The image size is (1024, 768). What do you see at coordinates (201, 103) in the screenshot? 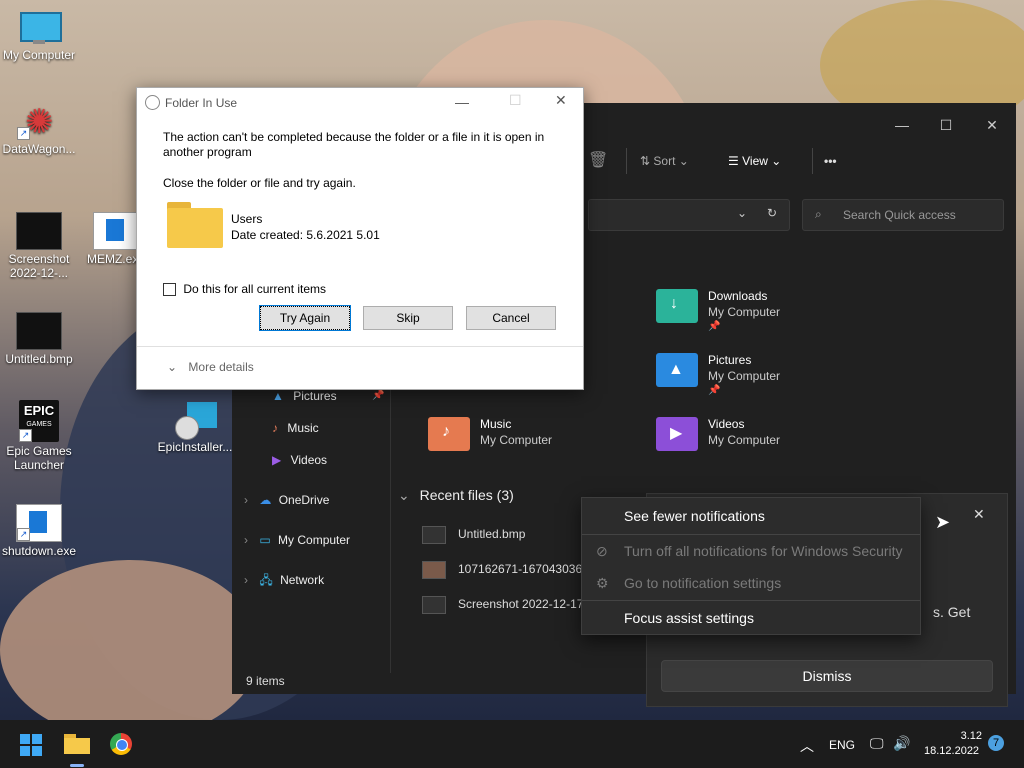
I see `dialog-title: Folder In Use` at bounding box center [201, 103].